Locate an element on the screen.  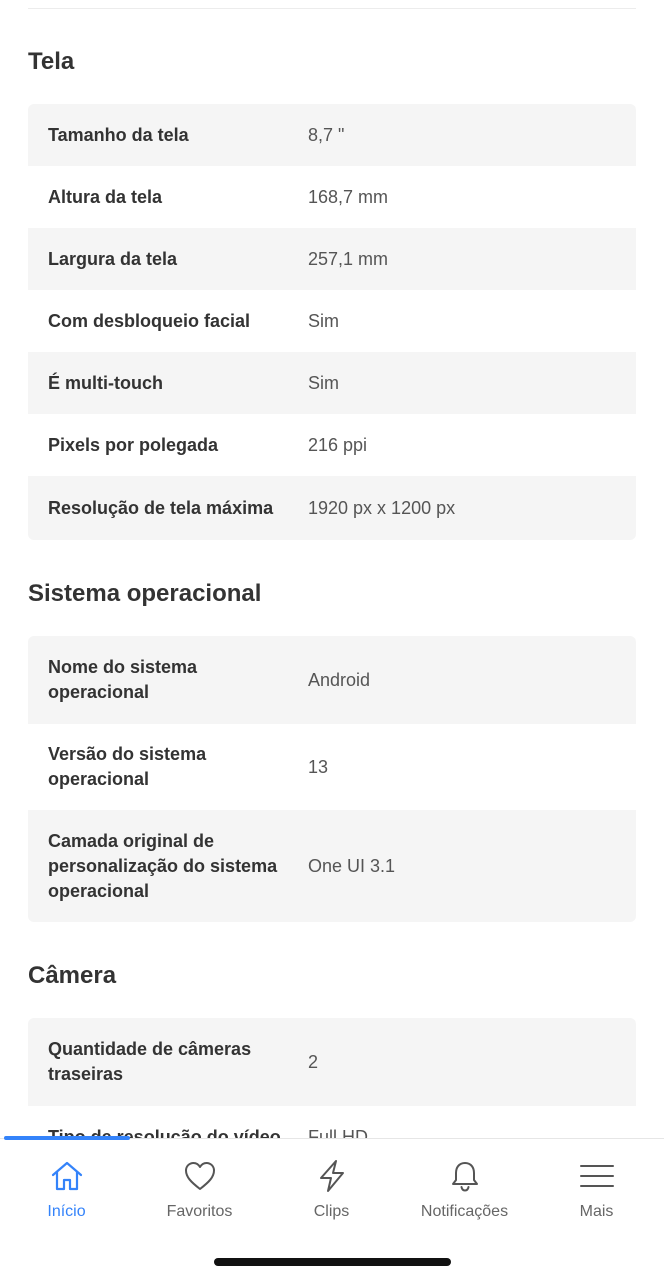
nav-label: Favoritos is located at coordinates (199, 1211).